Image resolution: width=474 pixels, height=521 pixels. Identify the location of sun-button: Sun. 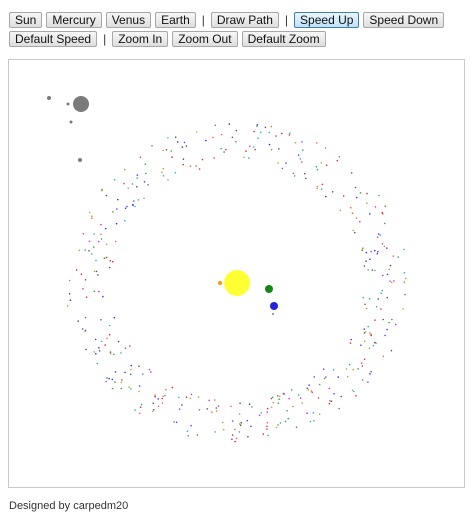
(26, 20).